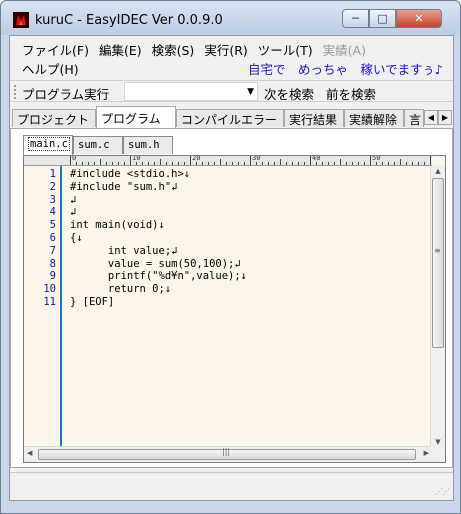 This screenshot has width=461, height=514. Describe the element at coordinates (445, 117) in the screenshot. I see `tab-scroll-right-icon: ▶` at that location.